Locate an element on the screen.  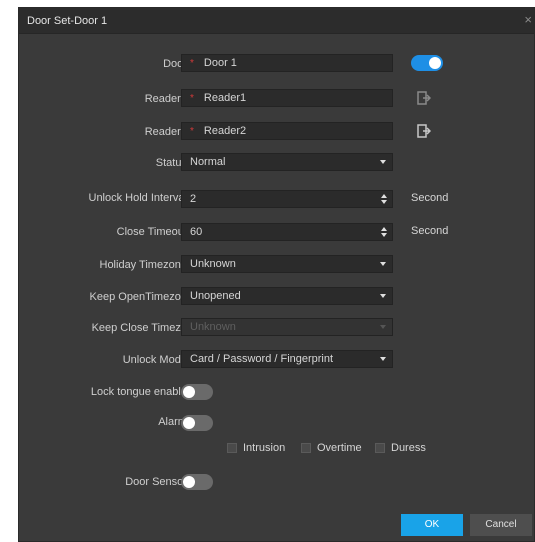
door-label: Door: is located at coordinates (176, 64).